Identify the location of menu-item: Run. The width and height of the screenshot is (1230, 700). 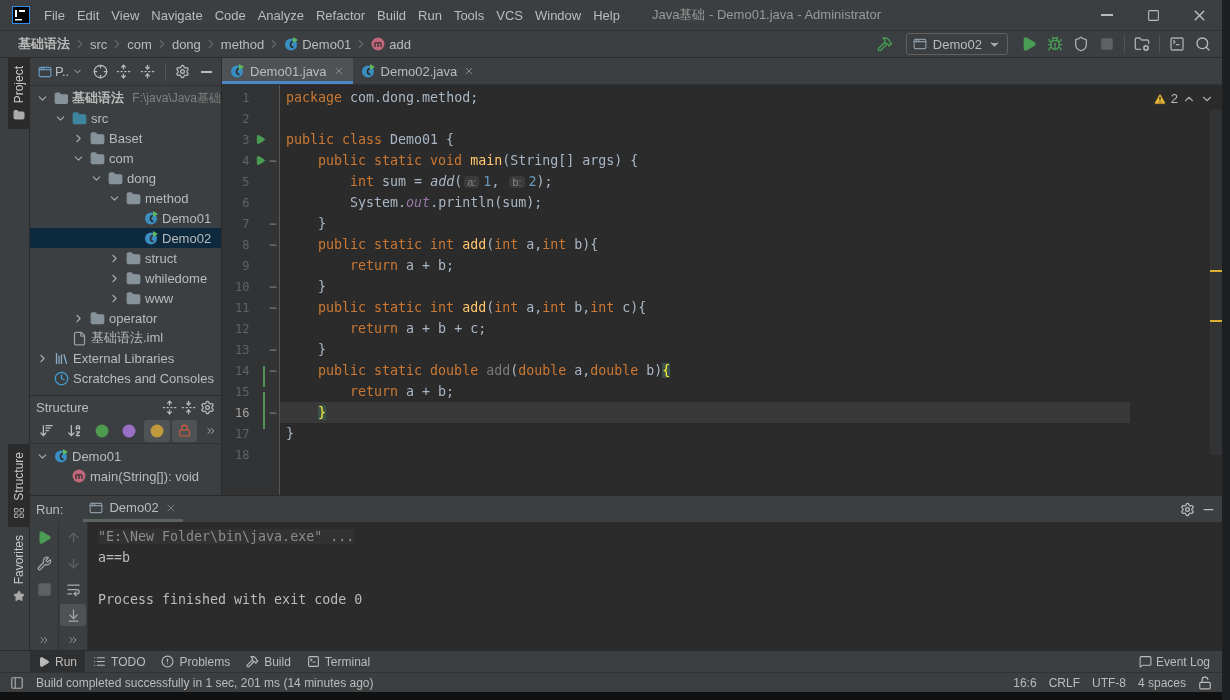
(430, 15).